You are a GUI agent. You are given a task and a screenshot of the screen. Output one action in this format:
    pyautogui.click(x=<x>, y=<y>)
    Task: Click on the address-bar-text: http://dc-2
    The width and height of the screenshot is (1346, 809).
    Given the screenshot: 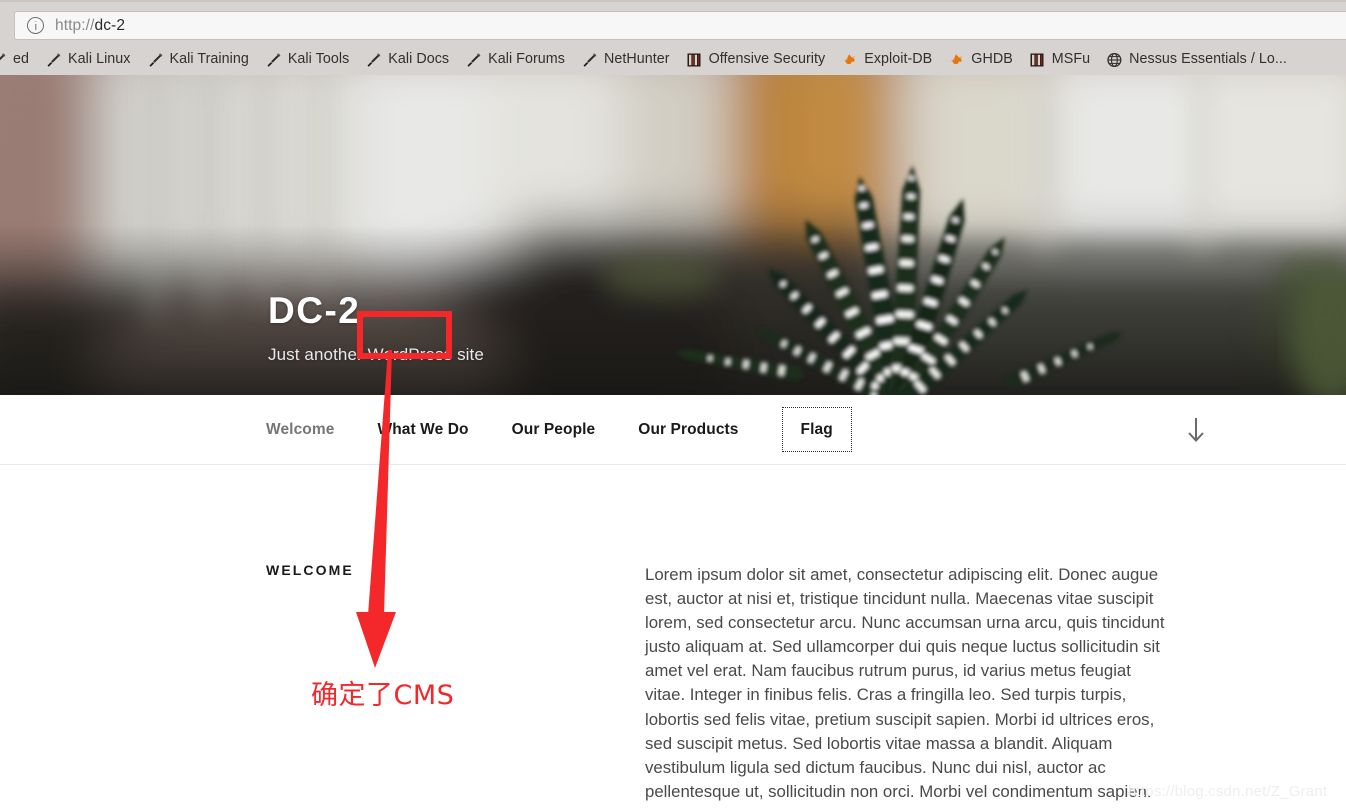 What is the action you would take?
    pyautogui.click(x=90, y=26)
    